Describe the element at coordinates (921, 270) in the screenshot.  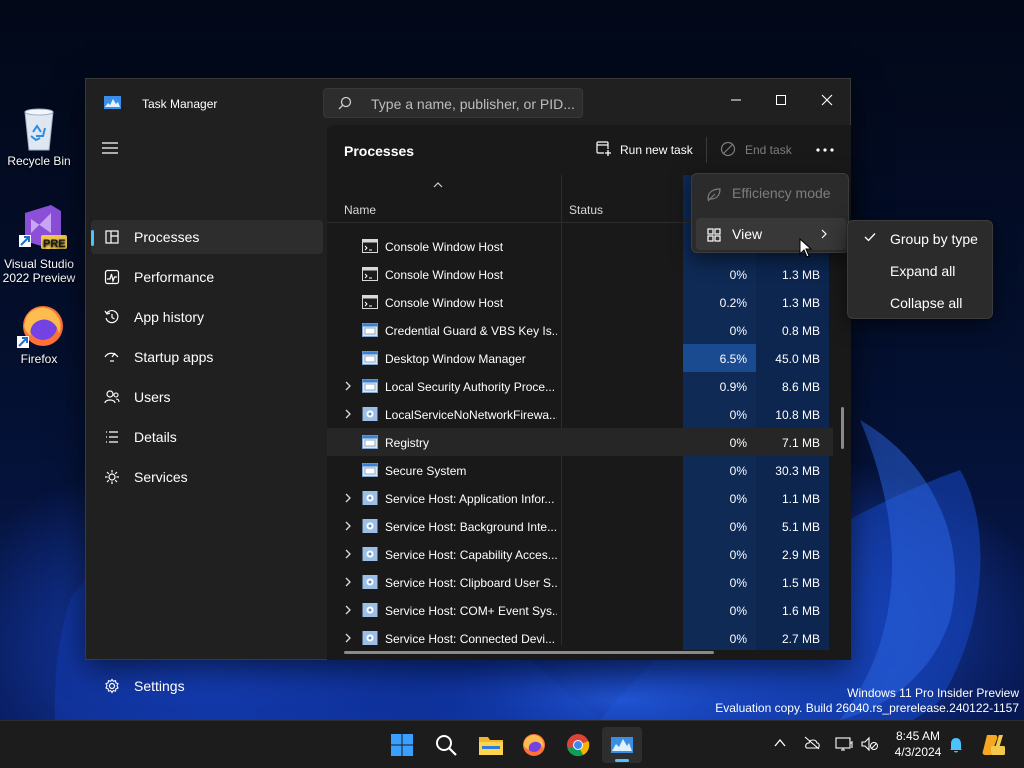
I see `submenu-item-expand-all: Expand all` at that location.